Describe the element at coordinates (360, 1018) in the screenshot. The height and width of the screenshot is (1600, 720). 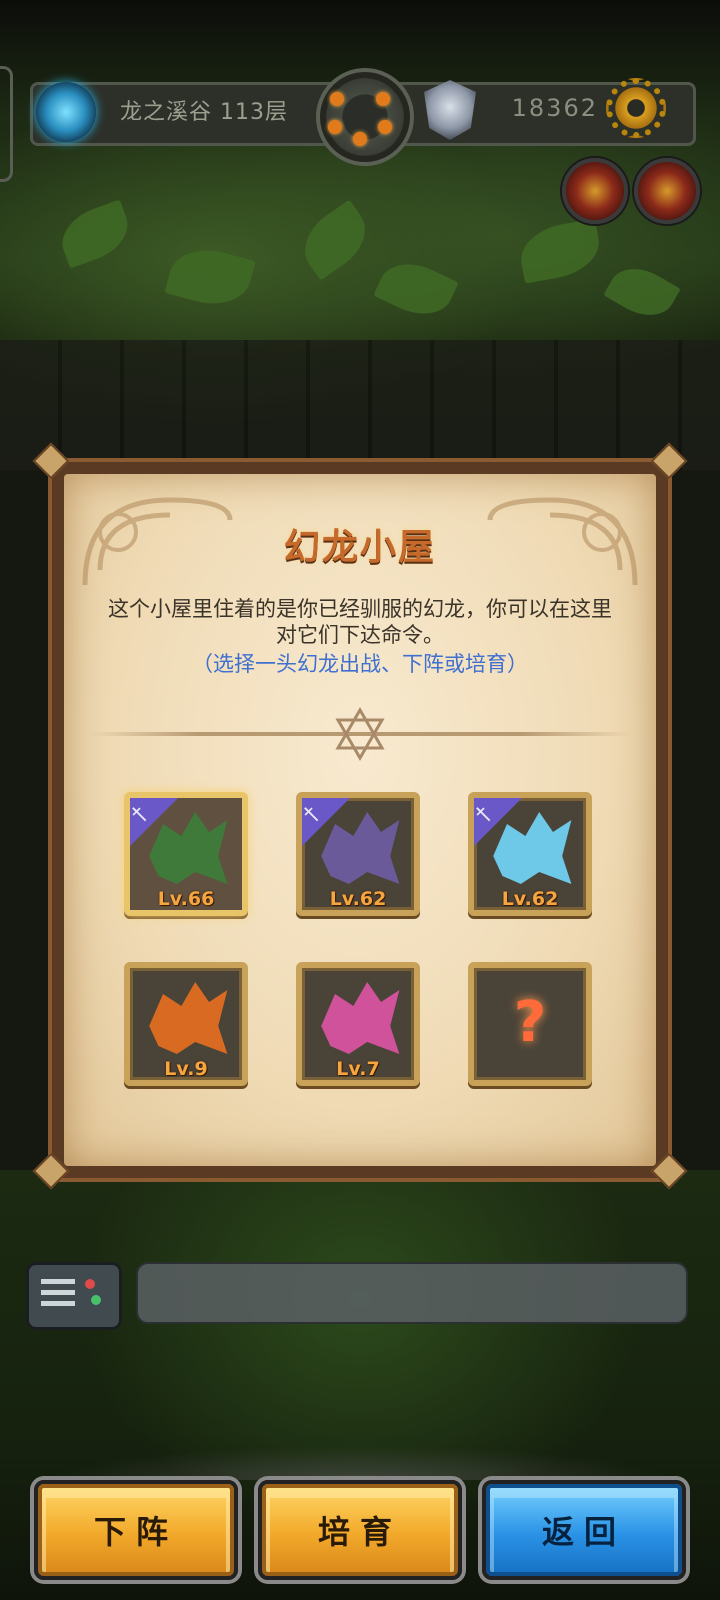
I see `pink-dragon-icon` at that location.